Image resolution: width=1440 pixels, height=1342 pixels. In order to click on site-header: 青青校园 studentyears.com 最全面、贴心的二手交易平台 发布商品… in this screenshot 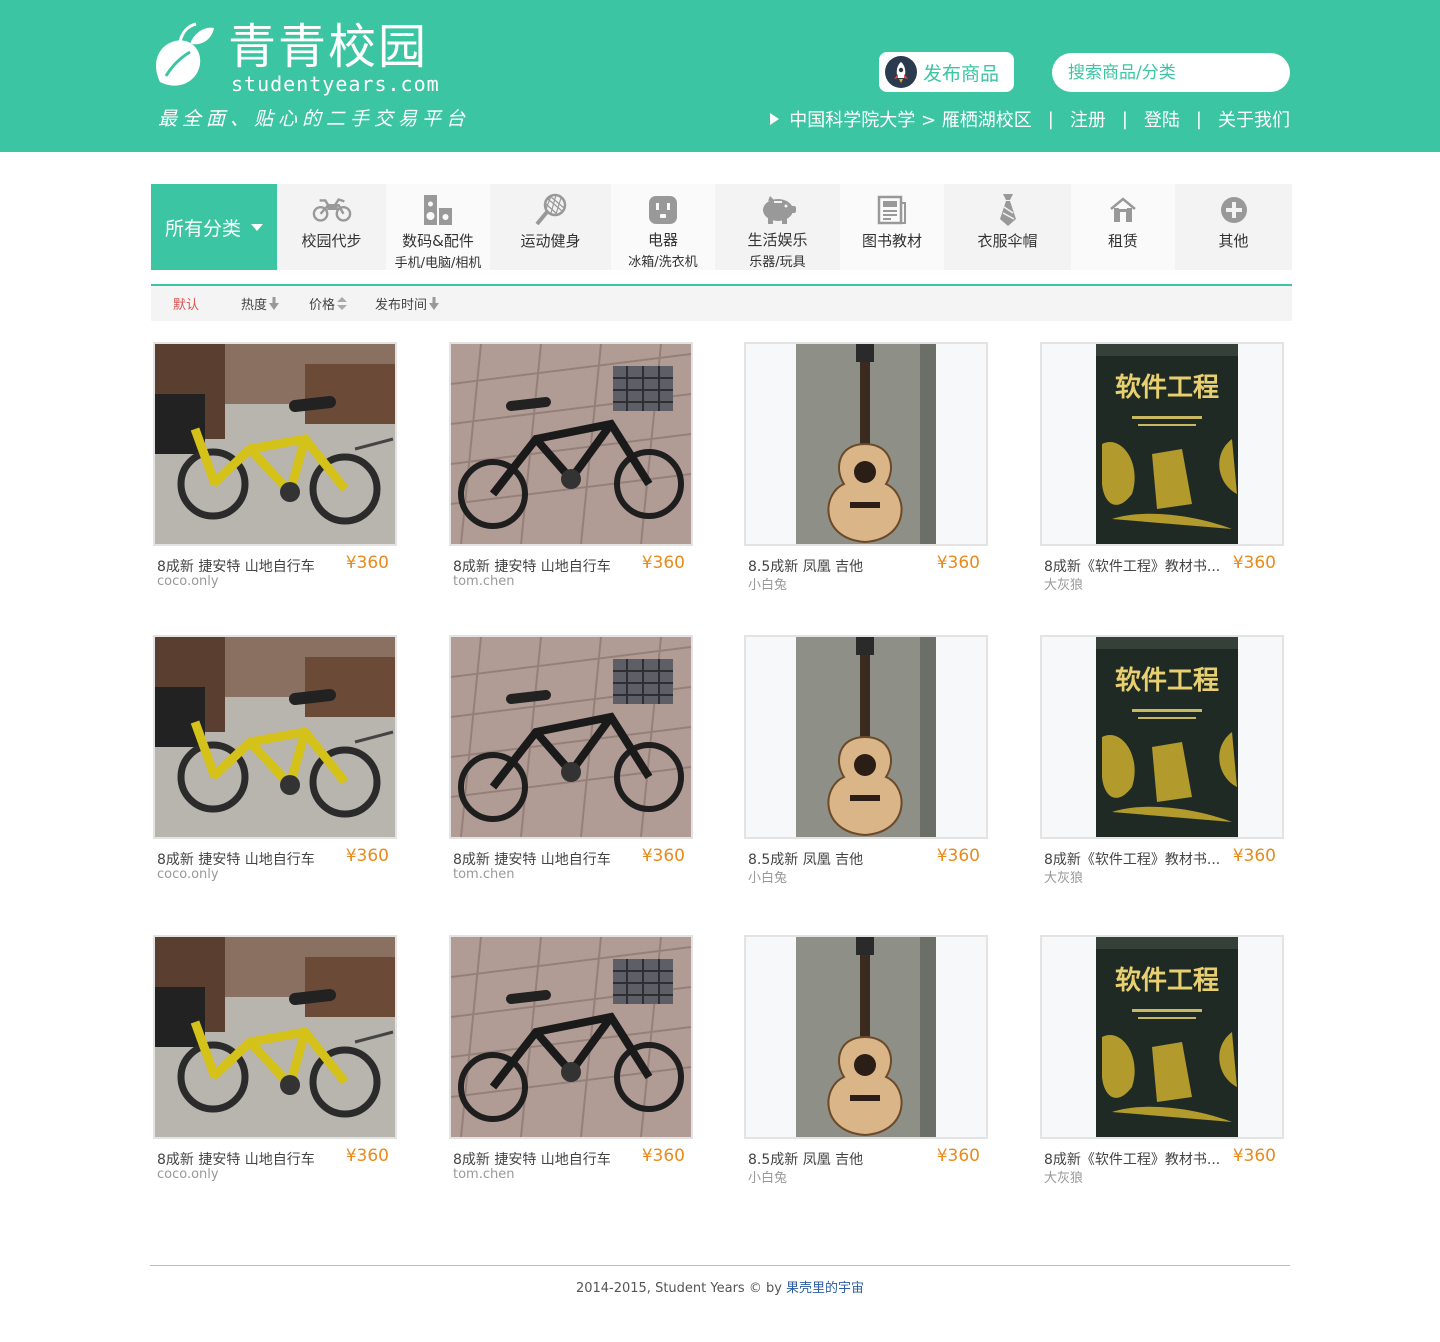, I will do `click(720, 76)`.